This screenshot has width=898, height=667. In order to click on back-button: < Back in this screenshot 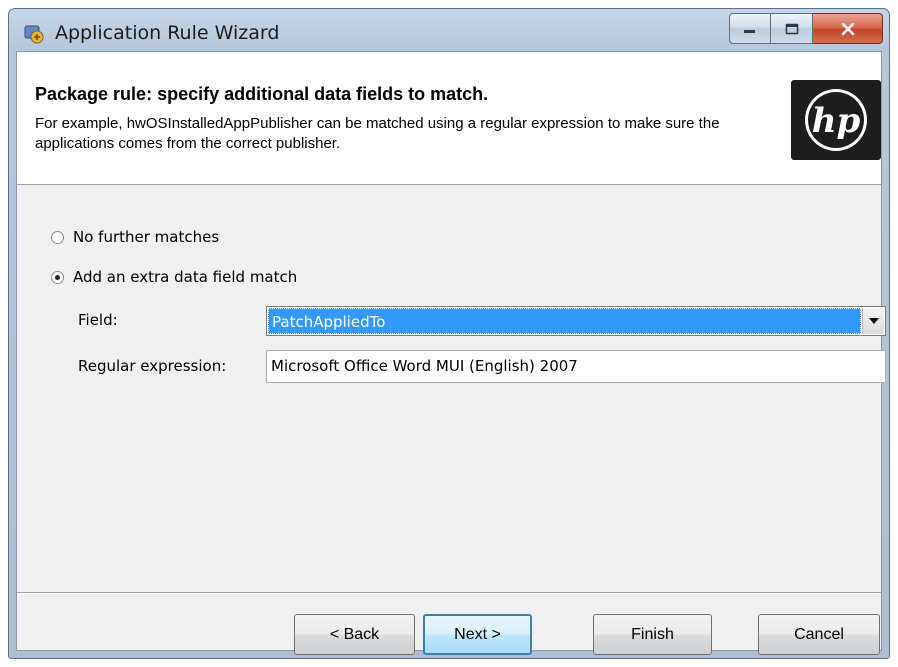, I will do `click(354, 634)`.